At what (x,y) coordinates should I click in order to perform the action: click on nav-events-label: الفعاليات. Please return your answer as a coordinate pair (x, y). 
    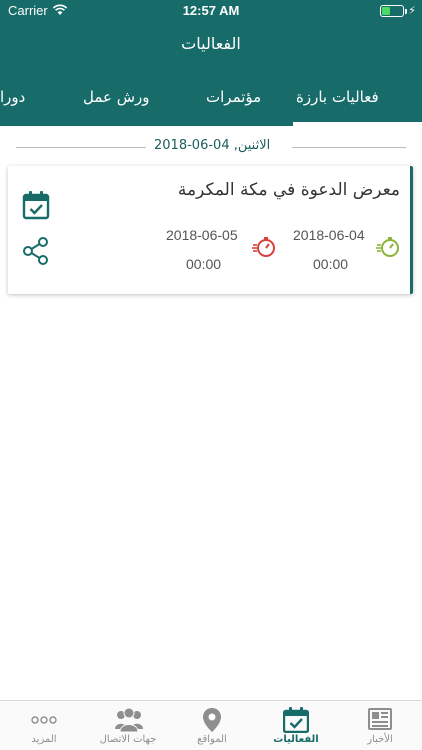
    Looking at the image, I should click on (296, 739).